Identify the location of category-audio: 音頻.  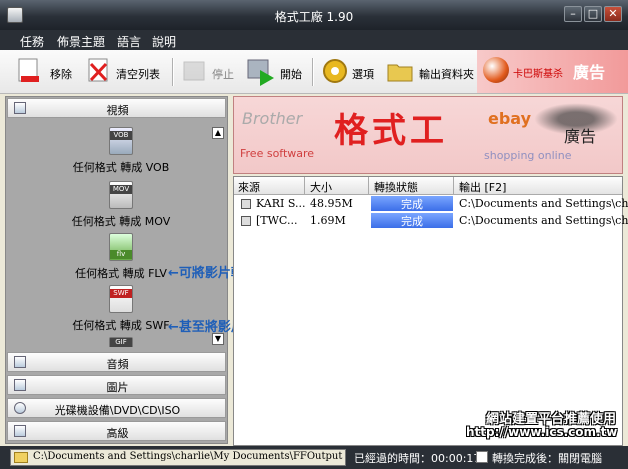
(116, 362).